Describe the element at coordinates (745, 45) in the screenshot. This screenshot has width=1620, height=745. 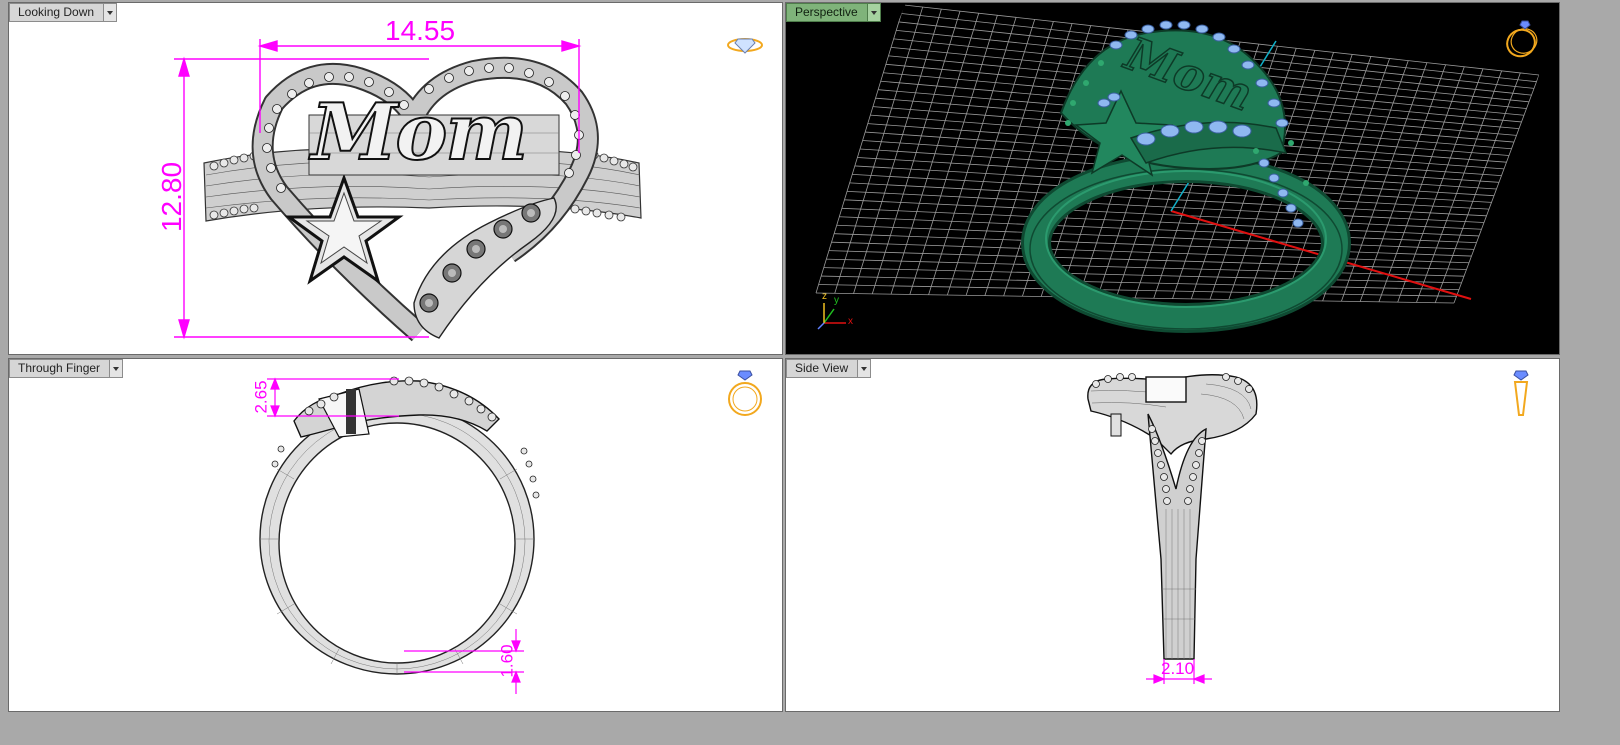
I see `ring-top-icon` at that location.